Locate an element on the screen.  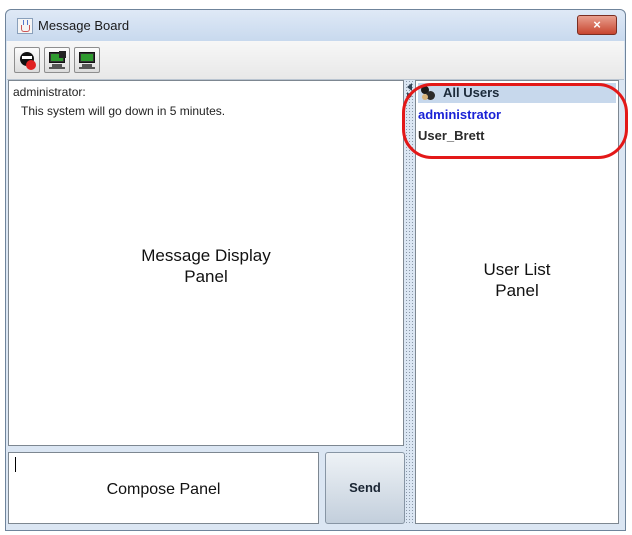
message-panel-label-line1: Message Display is located at coordinates (206, 255).